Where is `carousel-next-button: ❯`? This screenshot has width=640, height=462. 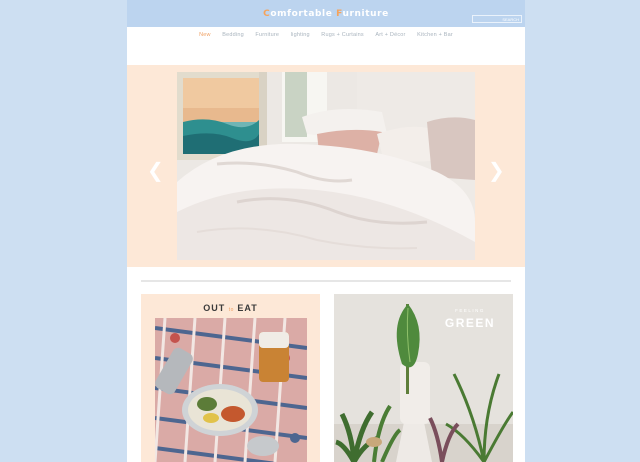
carousel-next-button: ❯ is located at coordinates (496, 170).